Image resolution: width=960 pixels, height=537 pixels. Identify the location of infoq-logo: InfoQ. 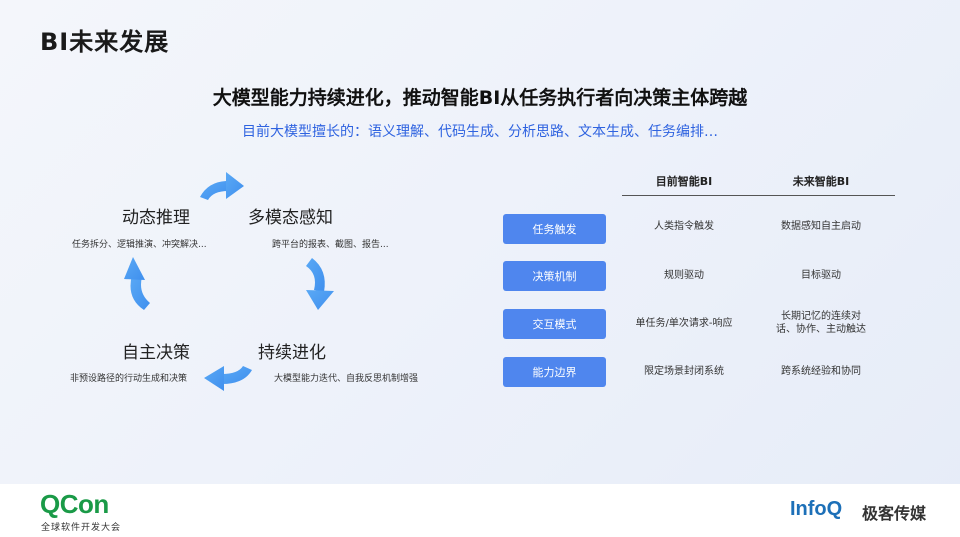
(816, 509).